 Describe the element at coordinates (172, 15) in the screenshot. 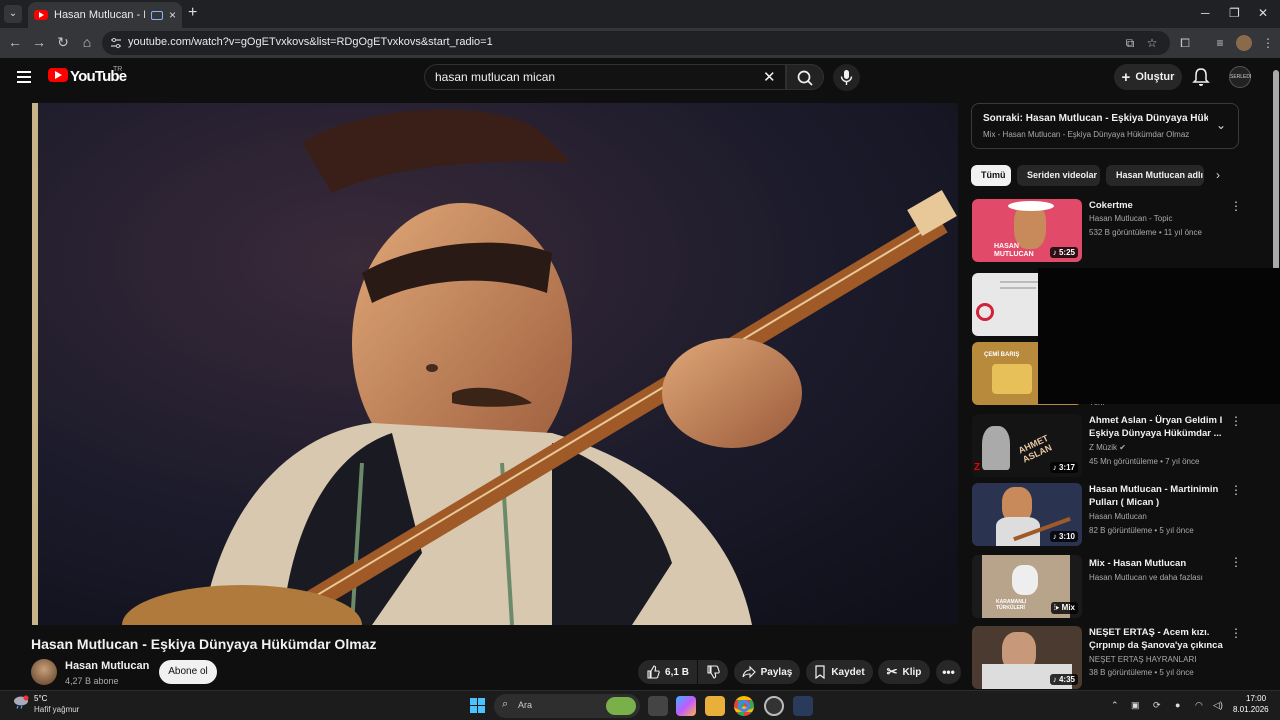

I see `close-tab-icon: ×` at that location.